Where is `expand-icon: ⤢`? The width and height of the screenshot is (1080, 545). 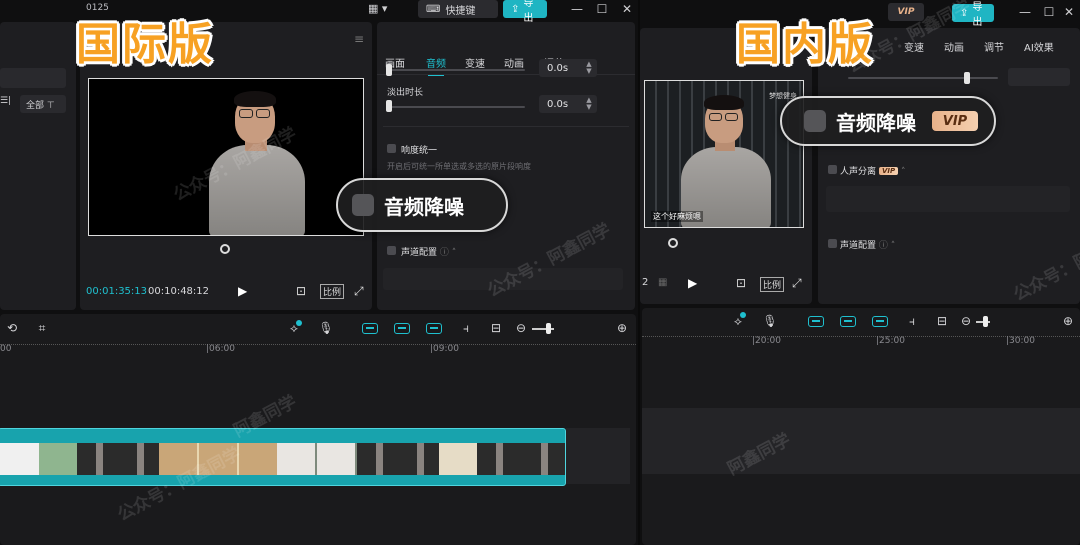 expand-icon: ⤢ is located at coordinates (359, 291).